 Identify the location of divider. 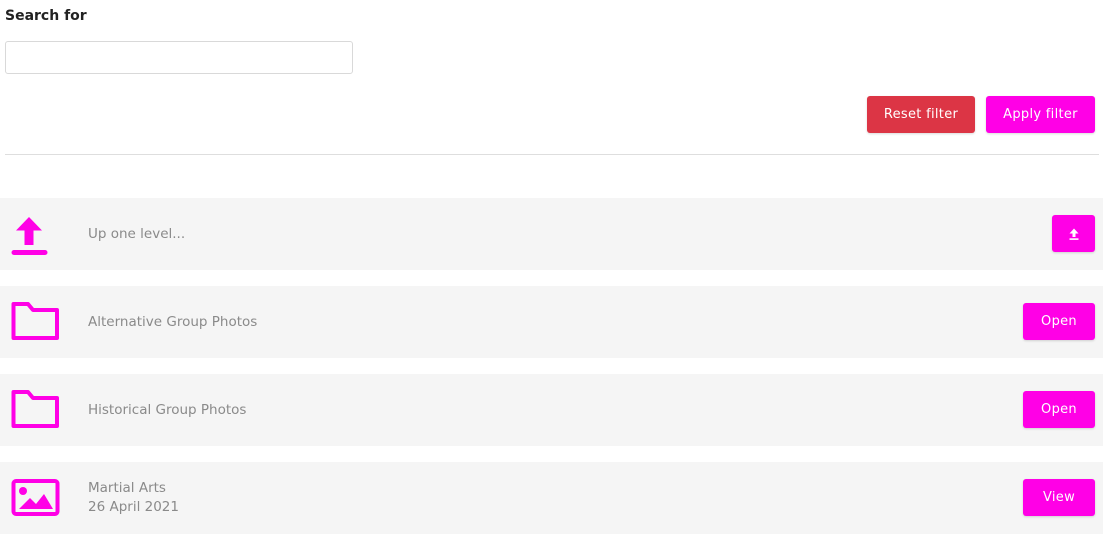
(552, 154).